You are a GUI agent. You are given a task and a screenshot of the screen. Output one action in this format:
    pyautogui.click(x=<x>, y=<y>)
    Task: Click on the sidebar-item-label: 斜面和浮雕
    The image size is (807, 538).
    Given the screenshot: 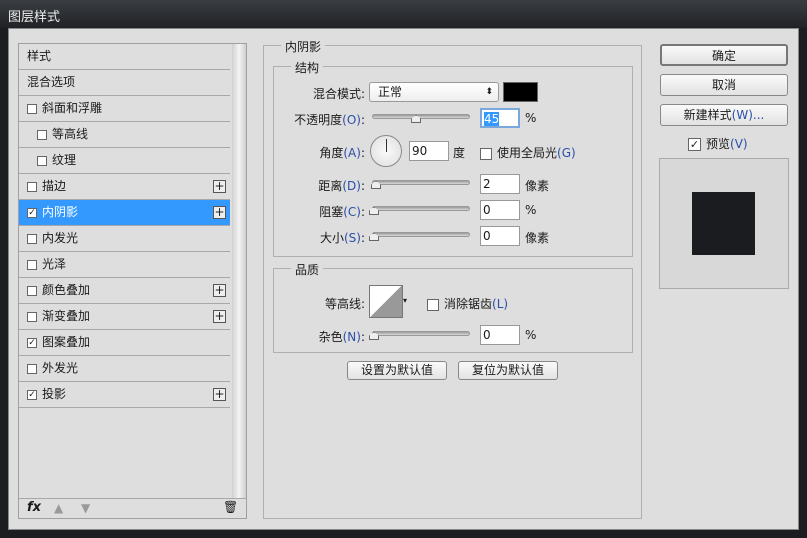 What is the action you would take?
    pyautogui.click(x=72, y=108)
    